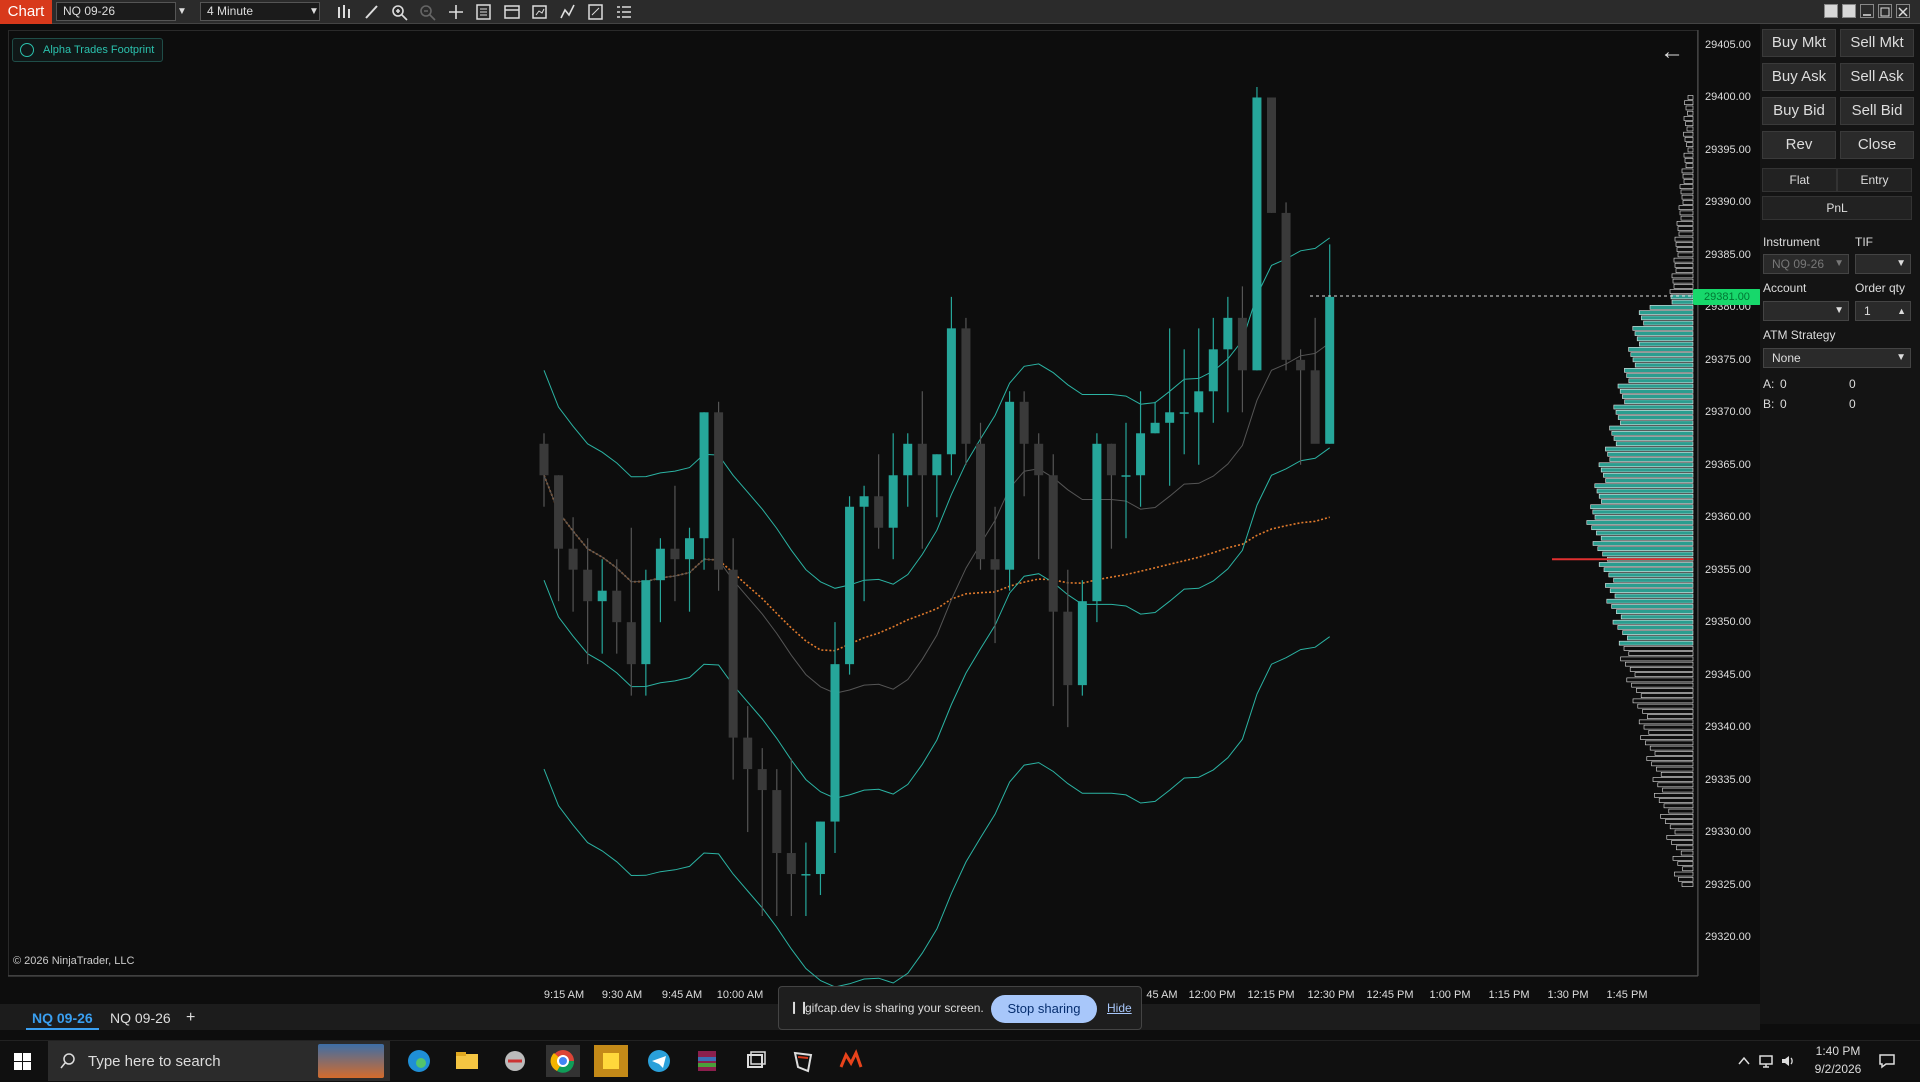  Describe the element at coordinates (1672, 52) in the screenshot. I see `back-arrow-icon: ←` at that location.